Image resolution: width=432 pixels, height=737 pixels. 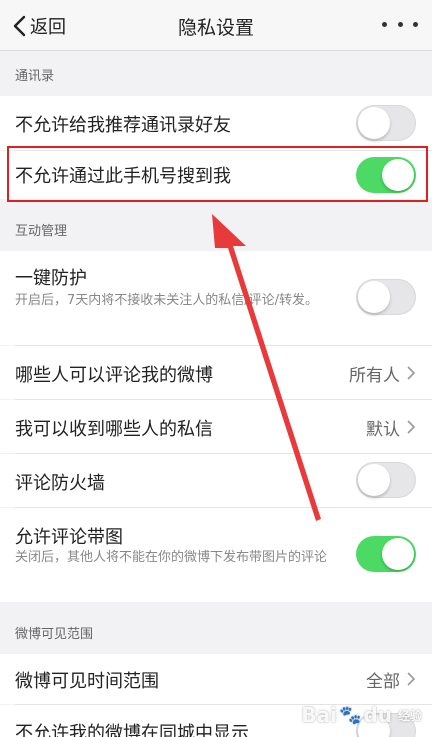 I want to click on allow-comment-images-toggle, so click(x=386, y=554).